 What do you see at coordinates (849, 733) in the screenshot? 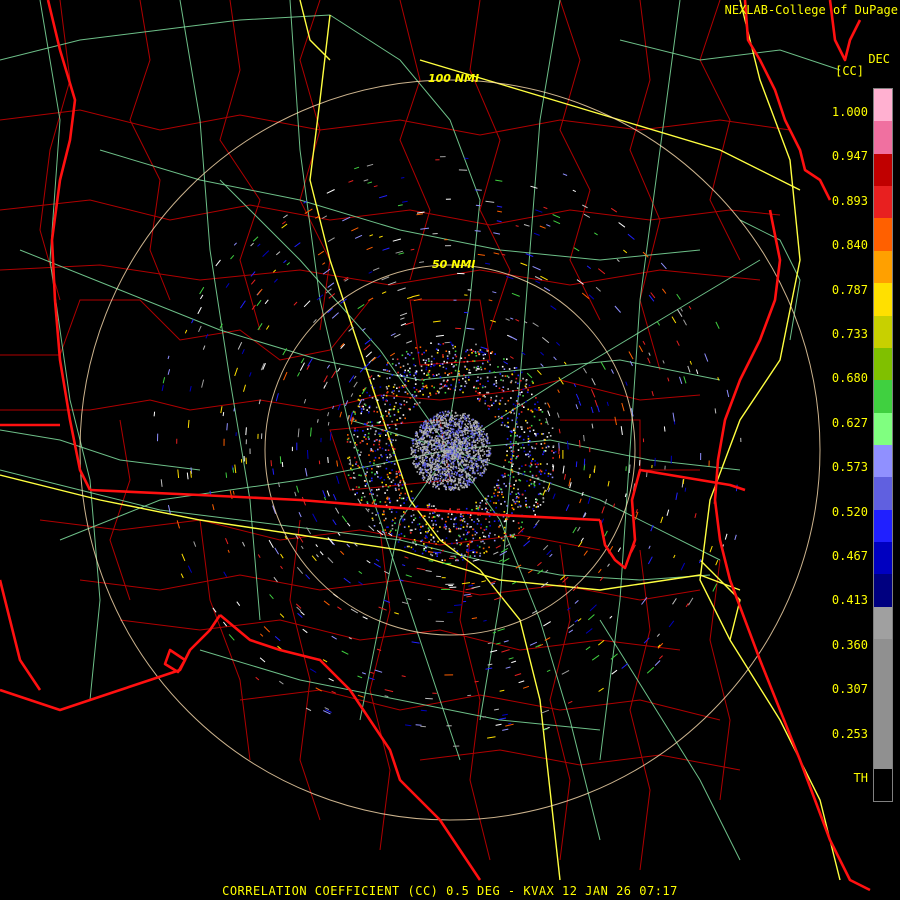
I see `color-scale-label: 0.253` at bounding box center [849, 733].